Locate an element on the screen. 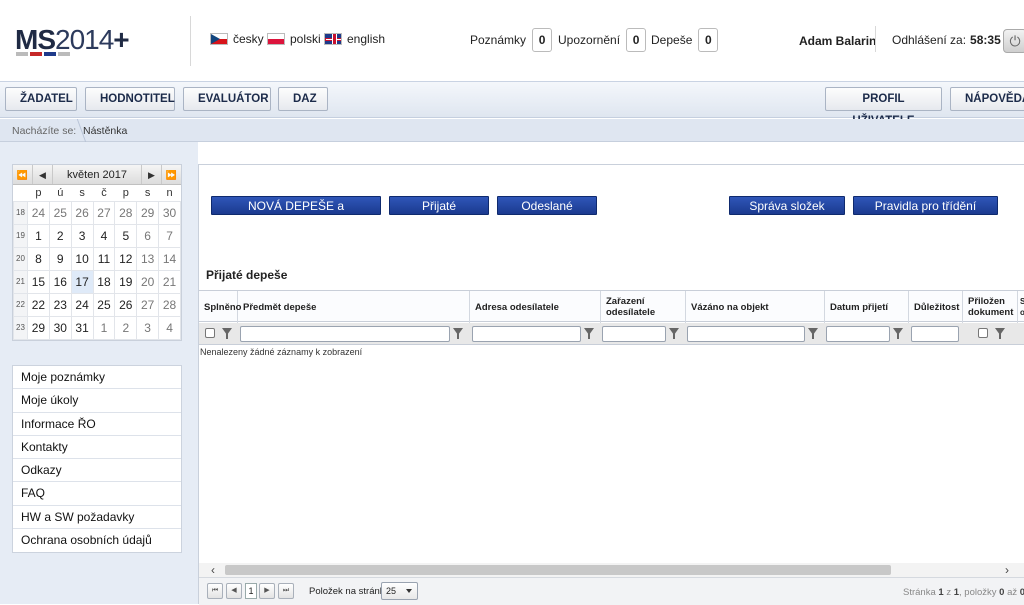  manage-folders-button: Správa složek is located at coordinates (787, 205).